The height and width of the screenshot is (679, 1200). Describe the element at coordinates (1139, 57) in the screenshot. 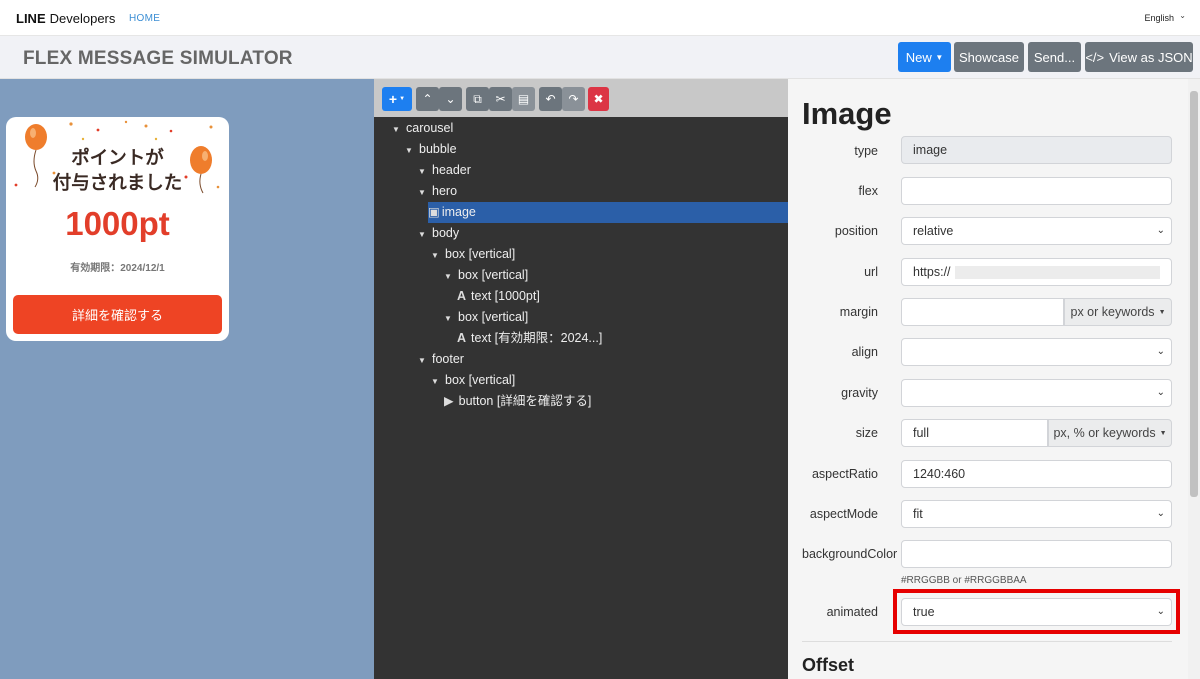

I see `view-as-json-button: </> View as JSON` at that location.